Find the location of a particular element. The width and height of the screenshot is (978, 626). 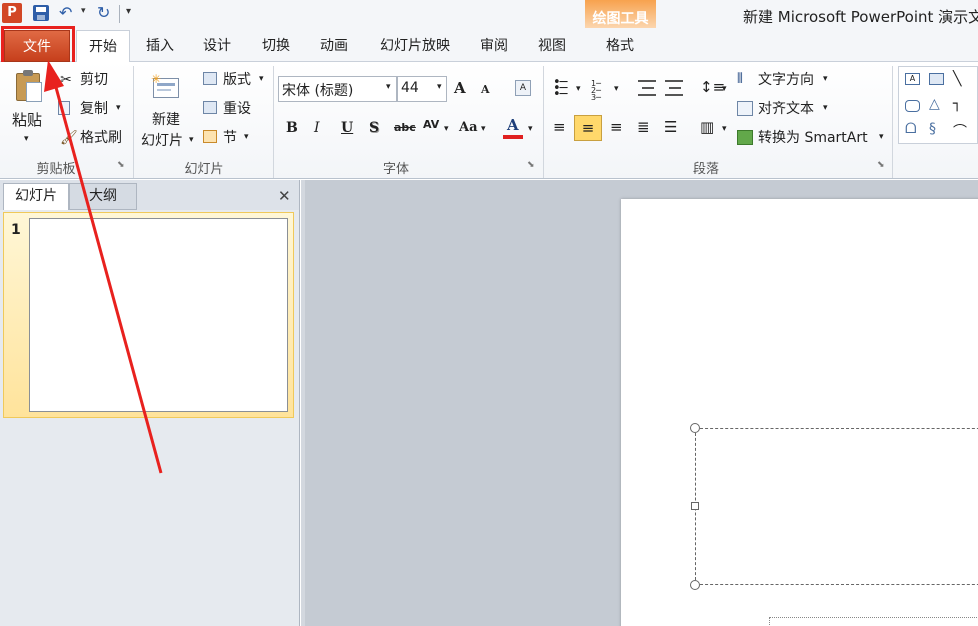

annotation-arrow-line is located at coordinates (107, 276).